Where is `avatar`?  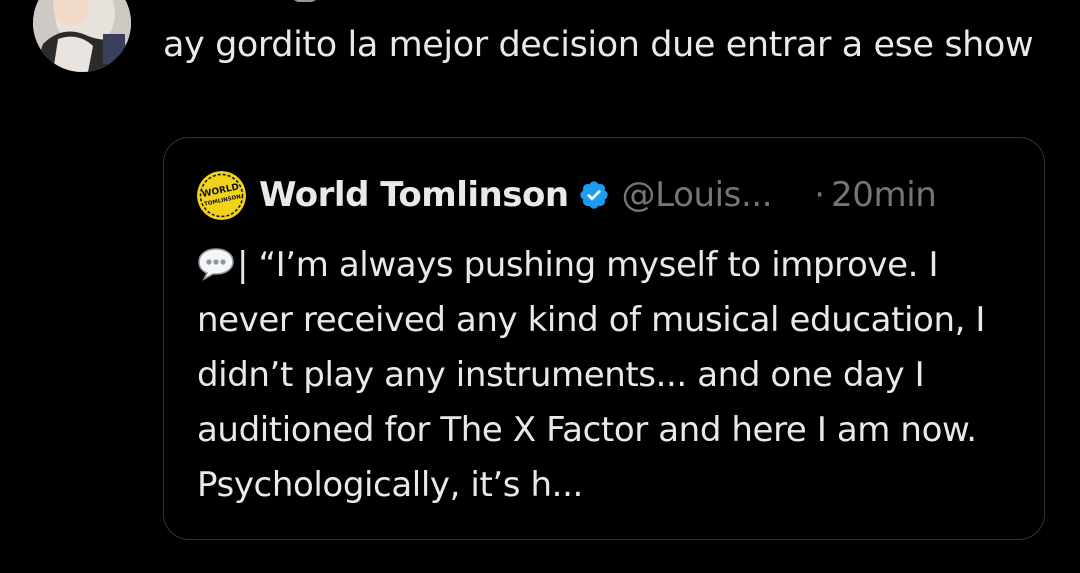 avatar is located at coordinates (82, 36).